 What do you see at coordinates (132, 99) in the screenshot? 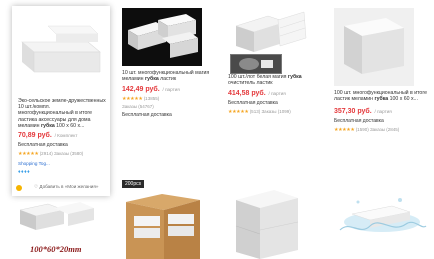
I see `star-rating-2: ★★★★★` at bounding box center [132, 99].